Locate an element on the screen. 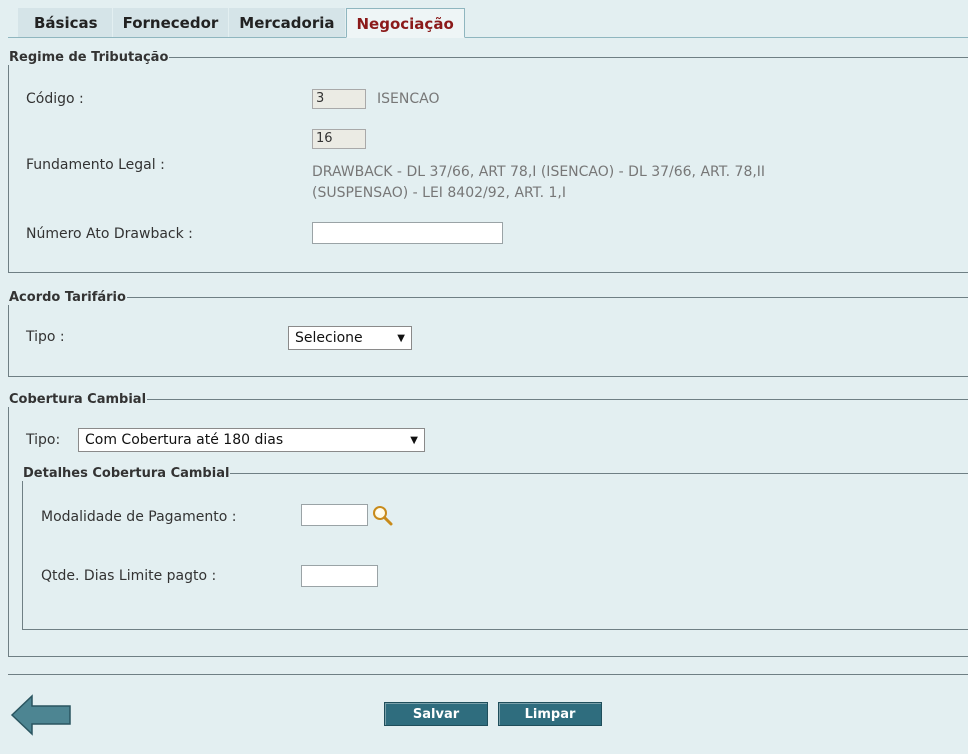  modalidade-input is located at coordinates (334, 515).